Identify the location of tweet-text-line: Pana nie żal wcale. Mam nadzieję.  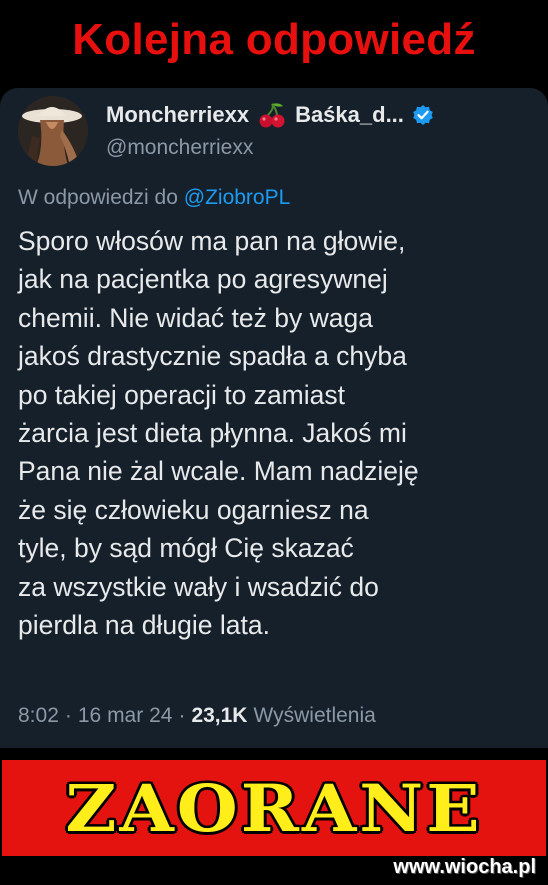
(218, 471).